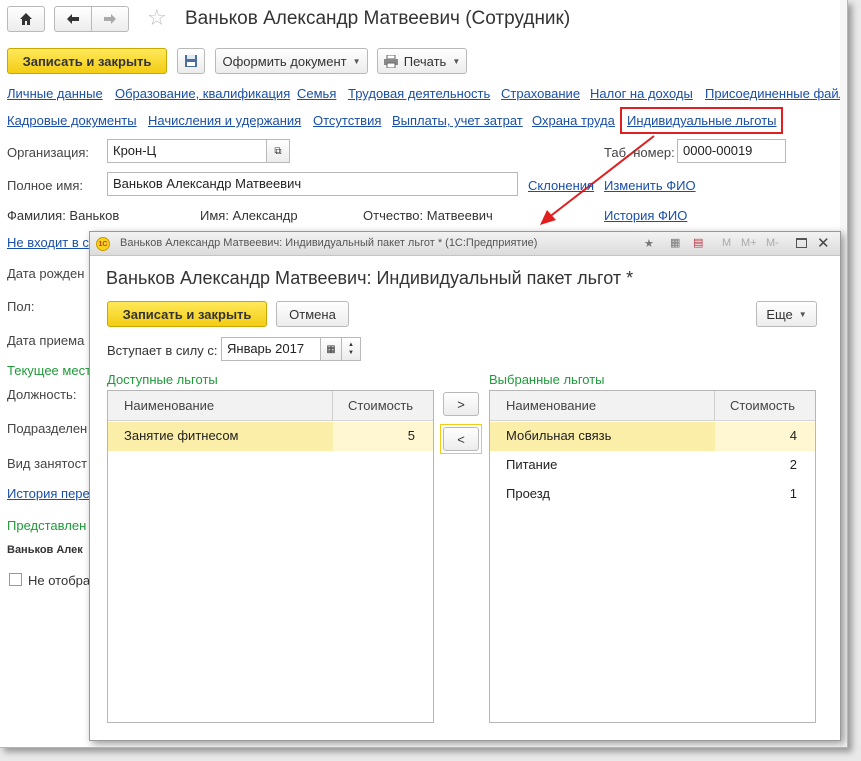 The height and width of the screenshot is (761, 861). Describe the element at coordinates (645, 215) in the screenshot. I see `fio-history-link: История ФИО` at that location.